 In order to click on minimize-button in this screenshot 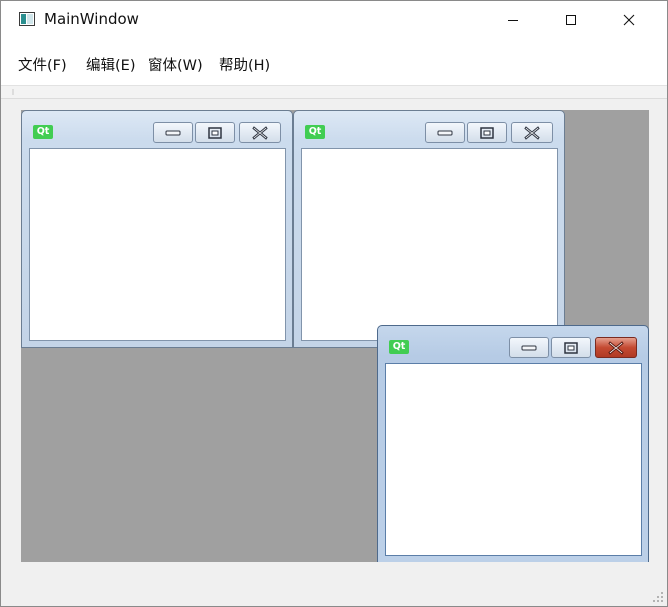, I will do `click(513, 20)`.